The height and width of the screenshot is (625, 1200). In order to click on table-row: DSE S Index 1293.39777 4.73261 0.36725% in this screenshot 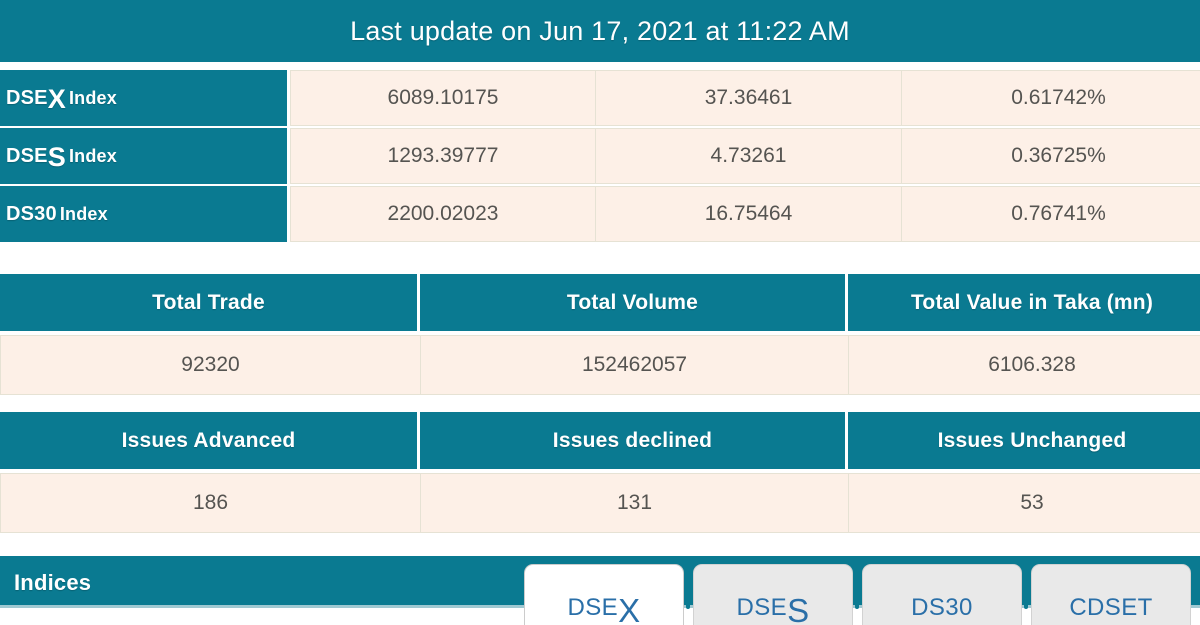, I will do `click(600, 156)`.